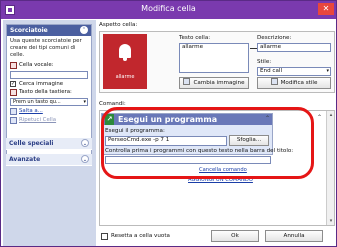  What do you see at coordinates (13, 111) in the screenshot?
I see `jump-icon` at bounding box center [13, 111].